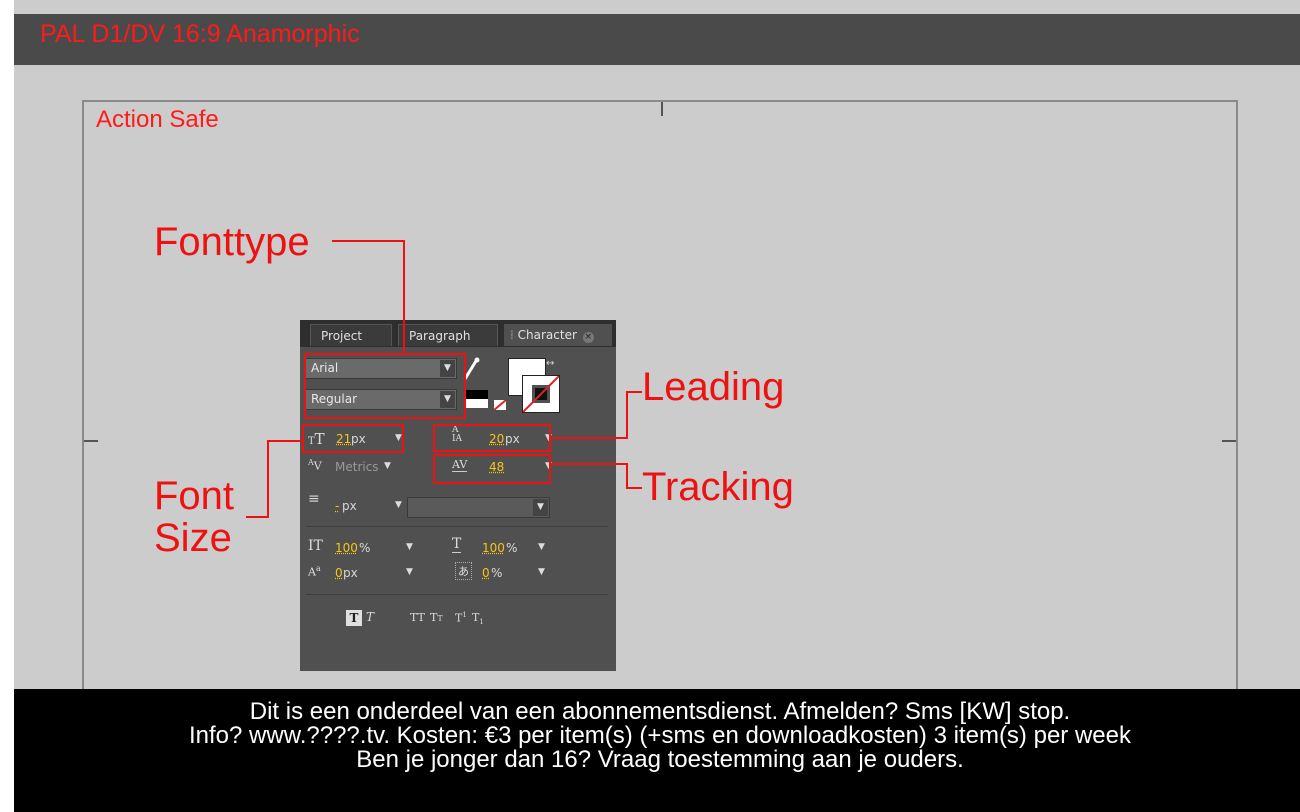 This screenshot has height=812, width=1300. I want to click on leading-leader-v, so click(627, 414).